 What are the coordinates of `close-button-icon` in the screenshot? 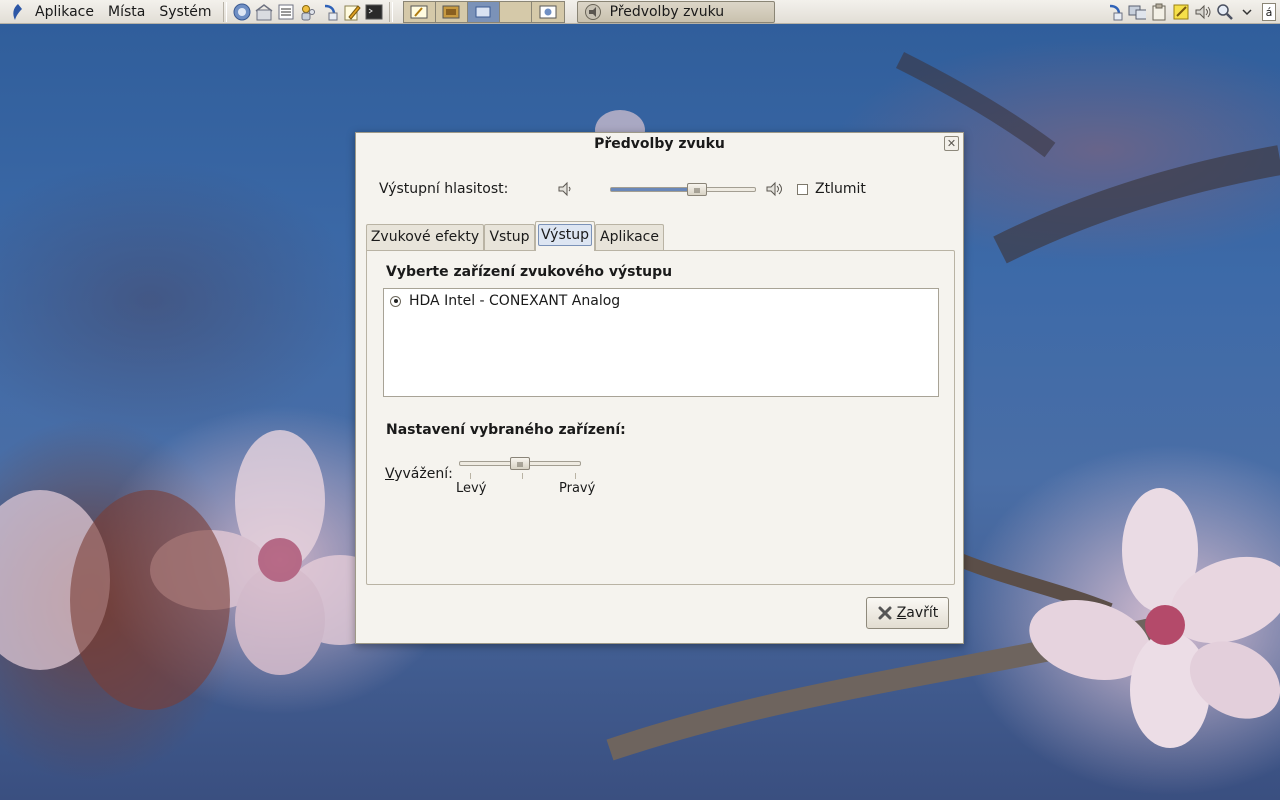 It's located at (885, 613).